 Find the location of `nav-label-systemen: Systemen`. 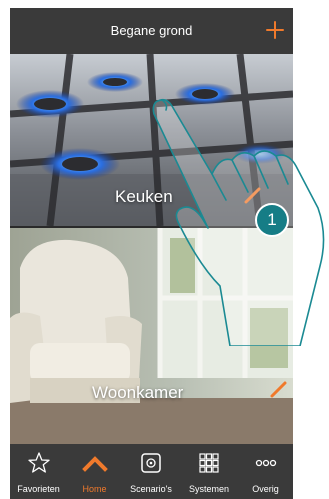

nav-label-systemen: Systemen is located at coordinates (209, 489).